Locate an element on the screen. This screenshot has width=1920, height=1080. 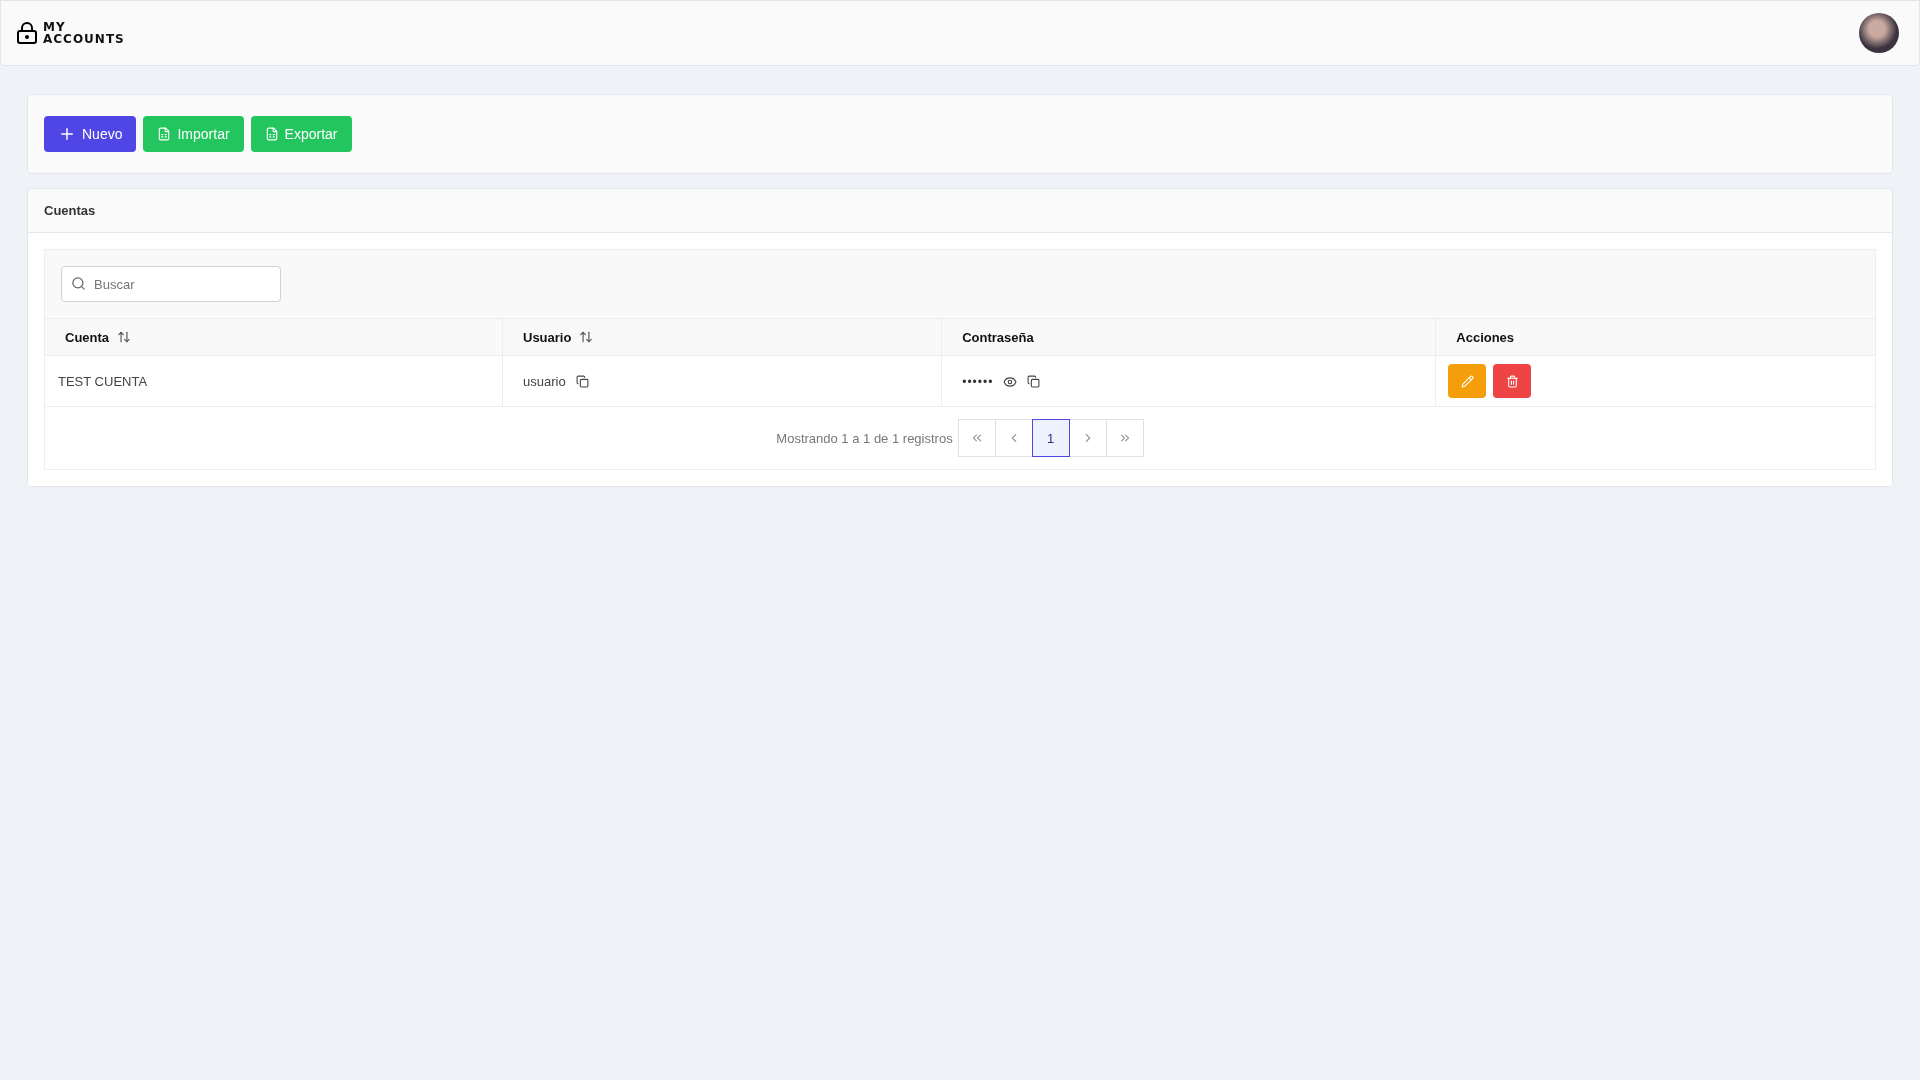
column-header: Cuenta is located at coordinates (87, 337).